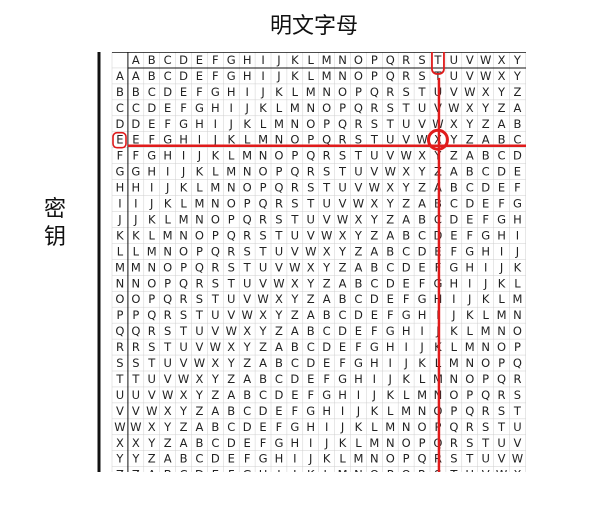  What do you see at coordinates (151, 347) in the screenshot?
I see `table-cell-letter: S` at bounding box center [151, 347].